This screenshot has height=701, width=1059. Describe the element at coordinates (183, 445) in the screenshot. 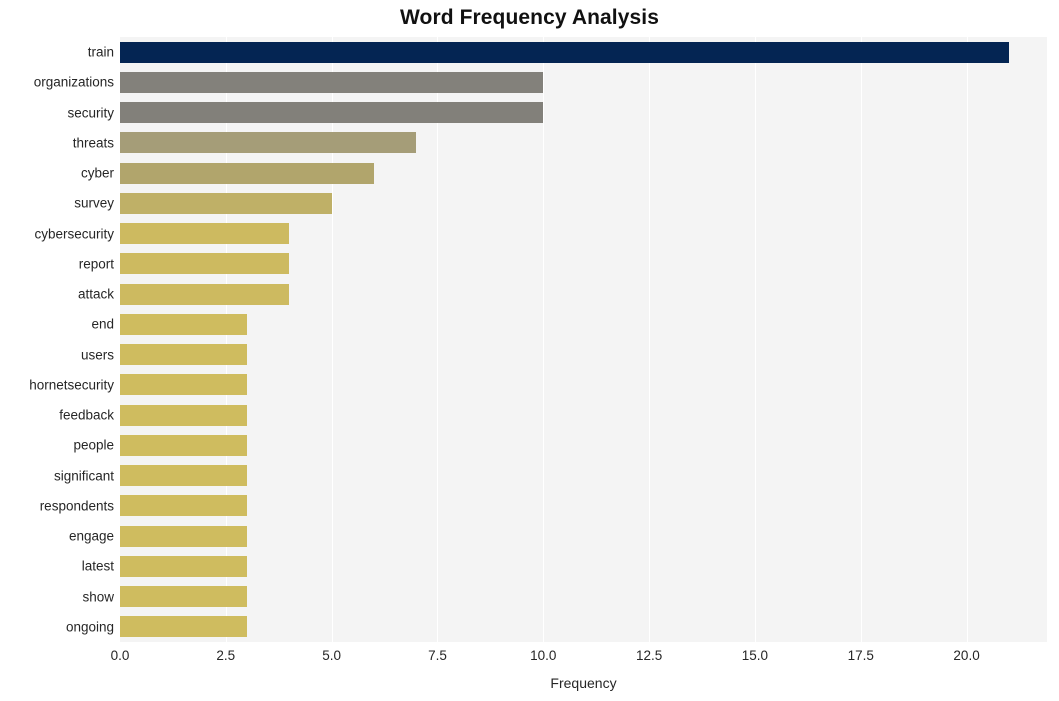

I see `bar-people` at that location.